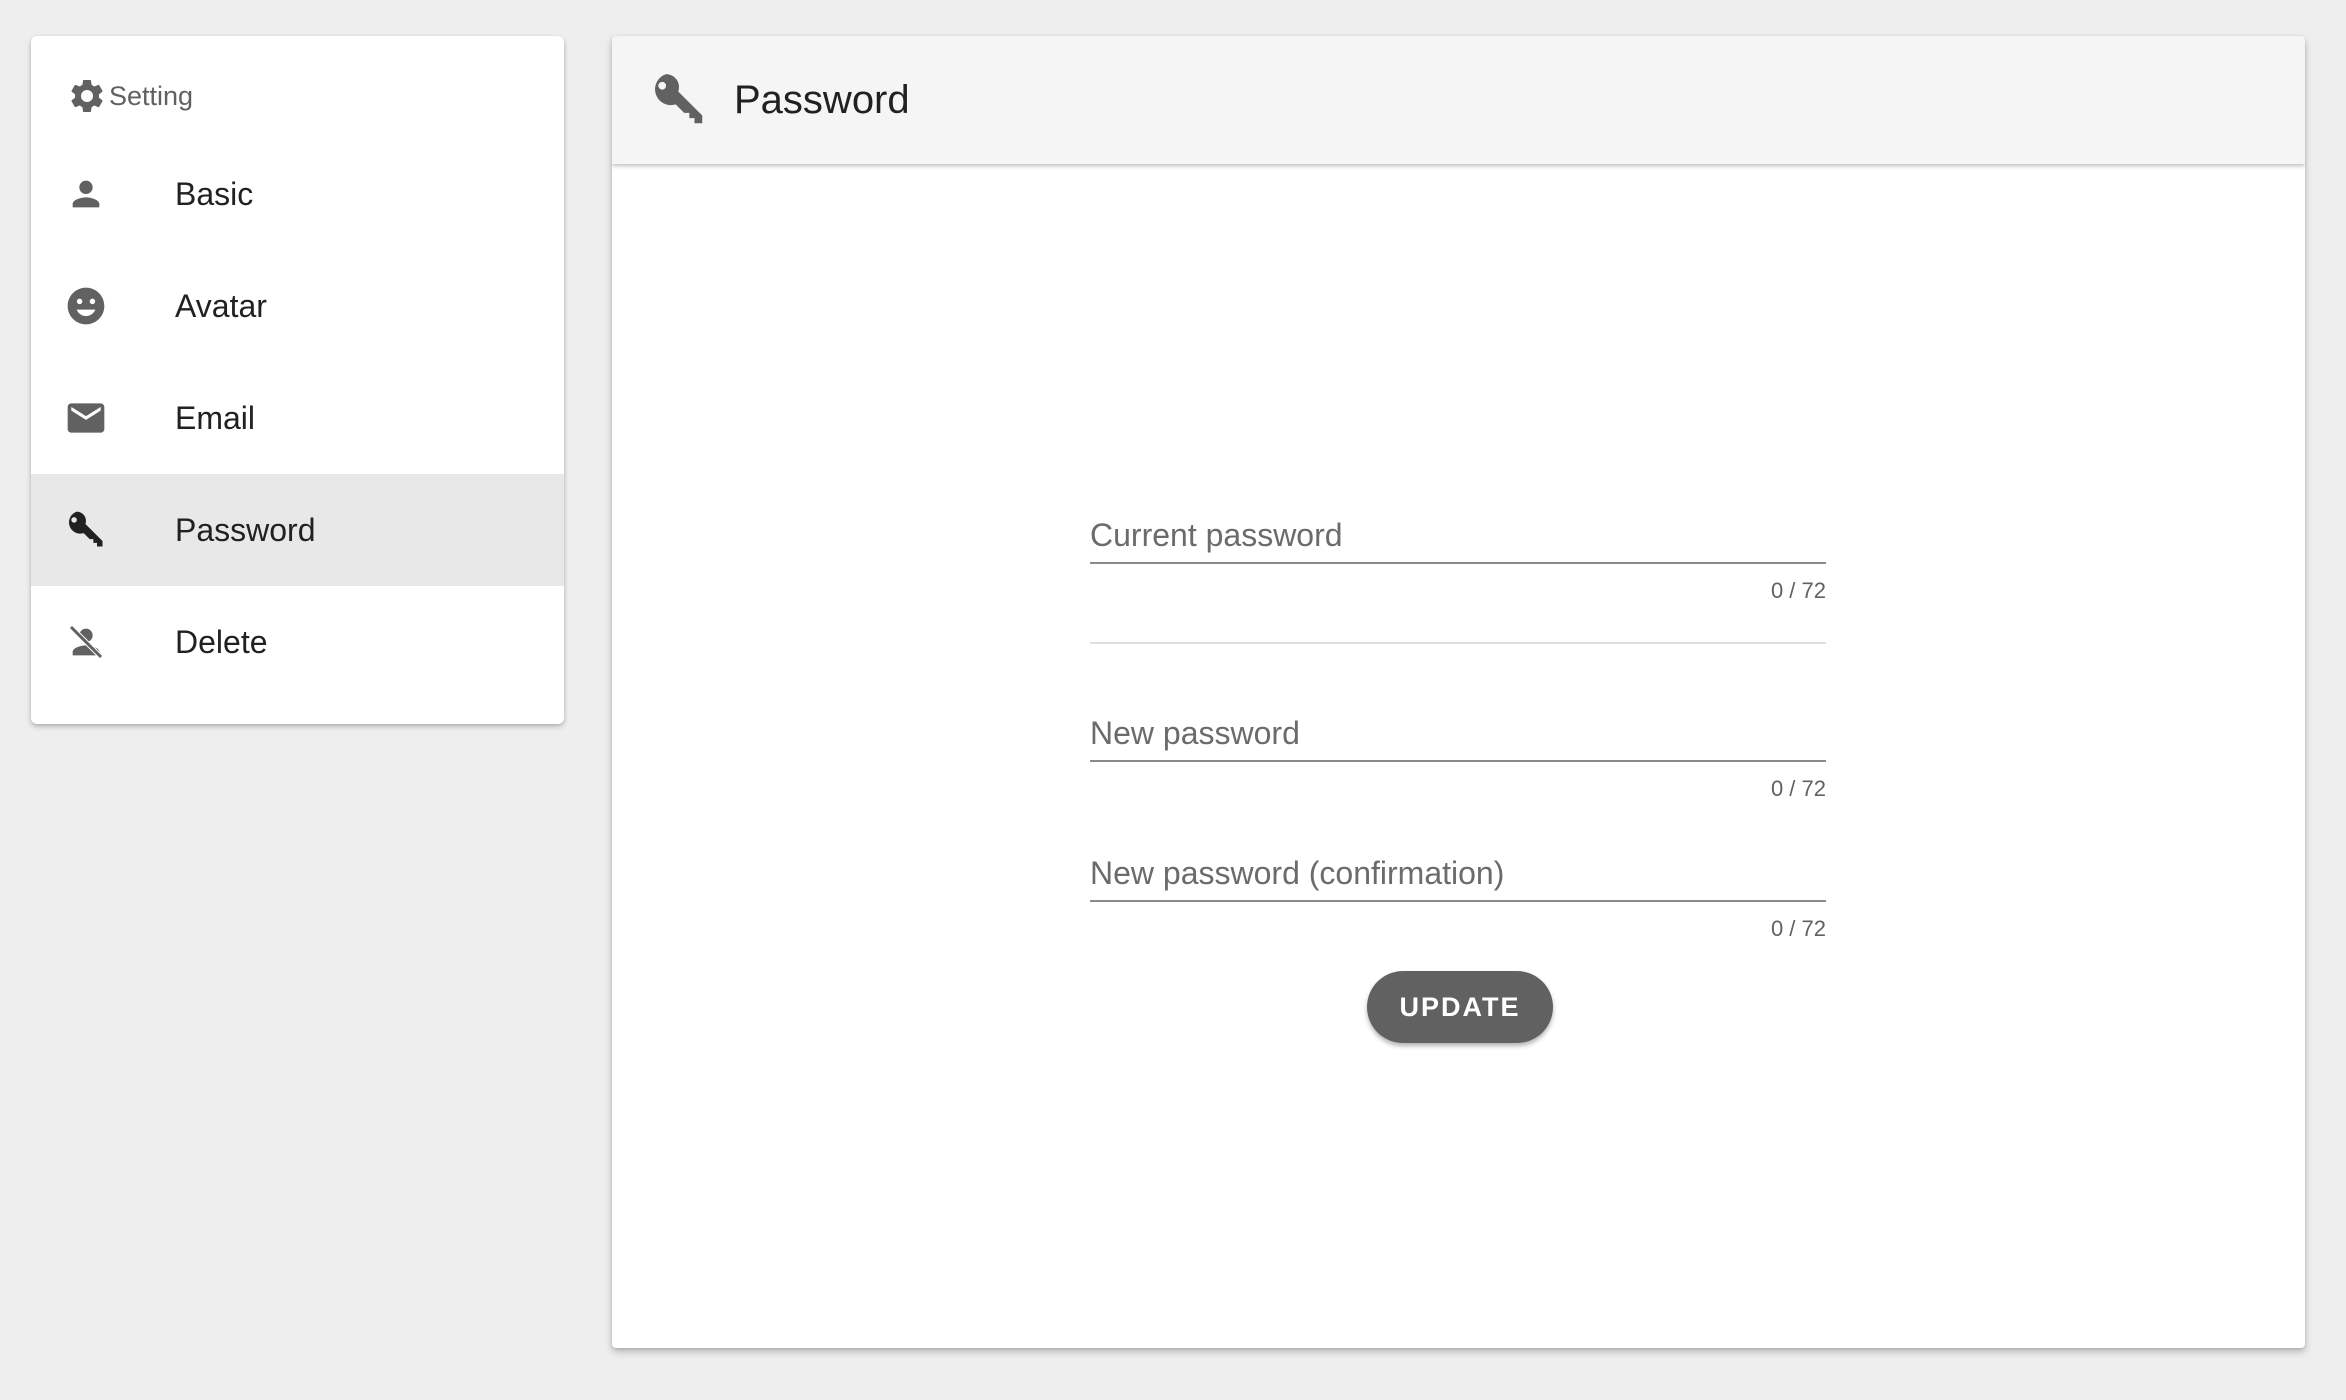  I want to click on new-password-confirmation-underline, so click(1458, 874).